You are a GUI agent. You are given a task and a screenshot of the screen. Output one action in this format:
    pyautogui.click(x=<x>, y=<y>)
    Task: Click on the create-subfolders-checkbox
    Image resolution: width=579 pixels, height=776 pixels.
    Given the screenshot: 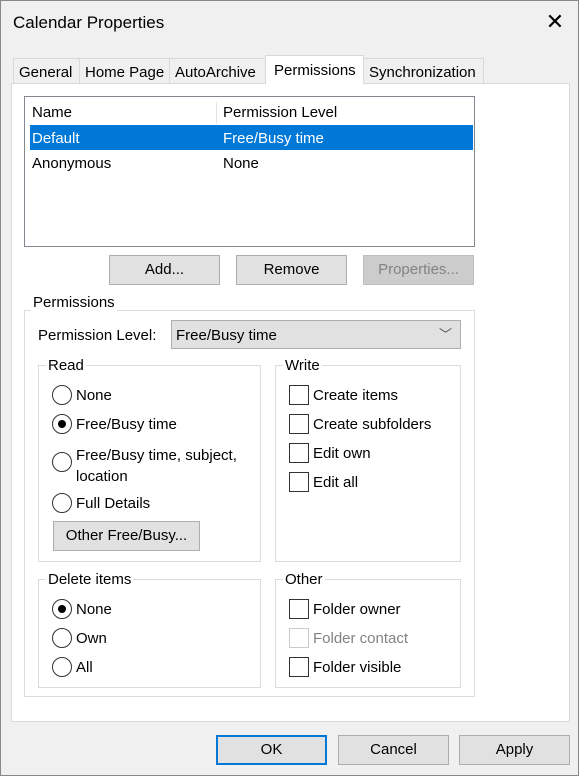 What is the action you would take?
    pyautogui.click(x=299, y=424)
    